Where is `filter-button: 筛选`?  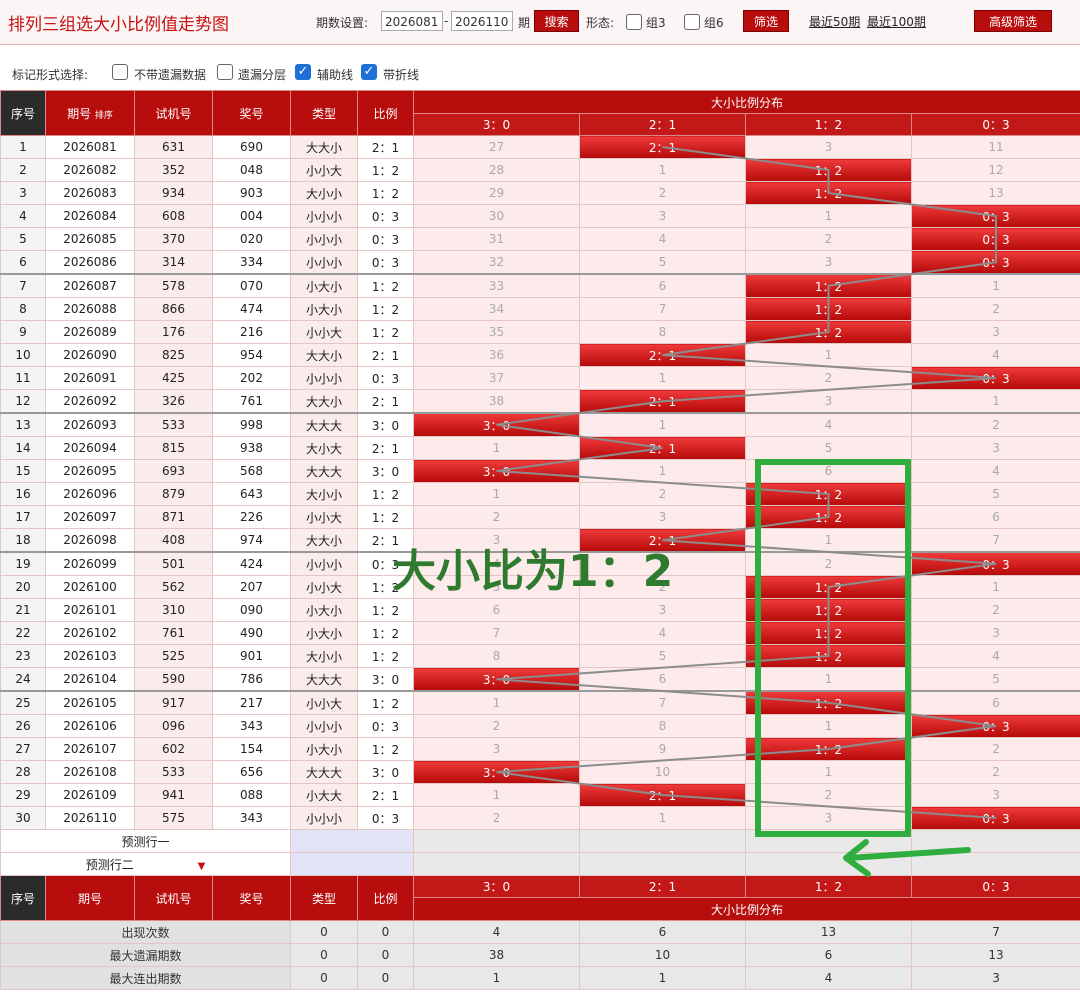 filter-button: 筛选 is located at coordinates (766, 21).